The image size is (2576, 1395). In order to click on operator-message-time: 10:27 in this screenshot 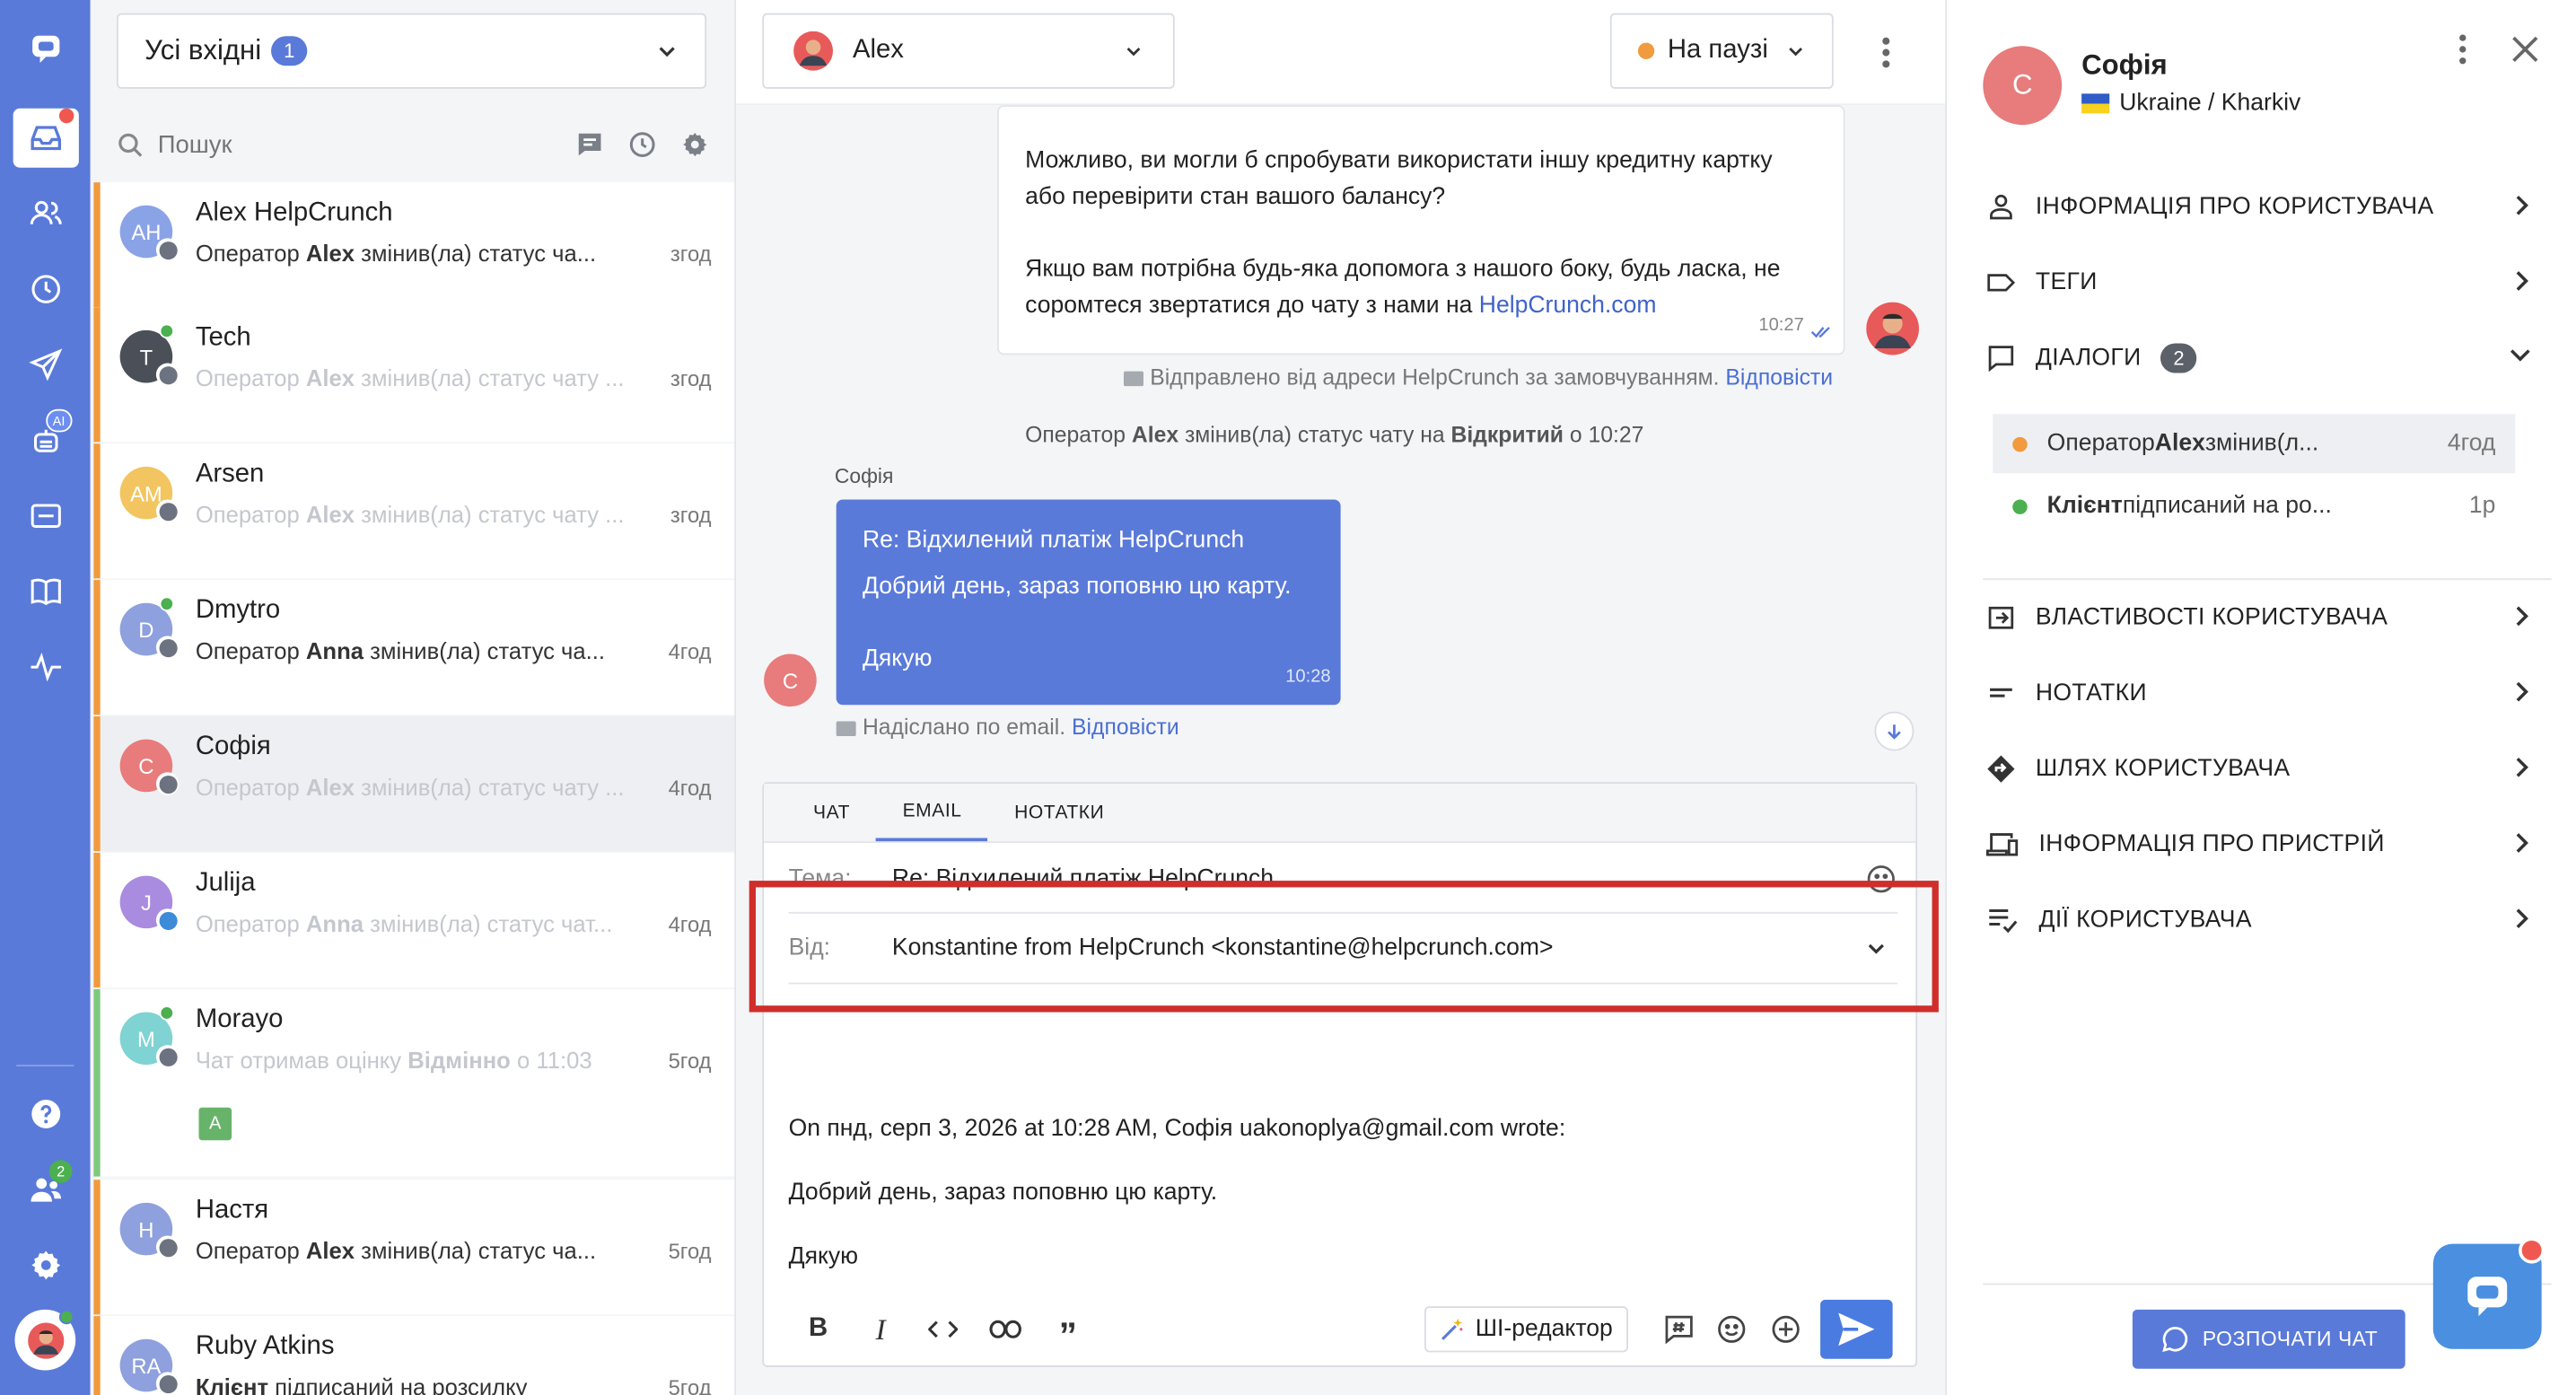, I will do `click(1781, 325)`.